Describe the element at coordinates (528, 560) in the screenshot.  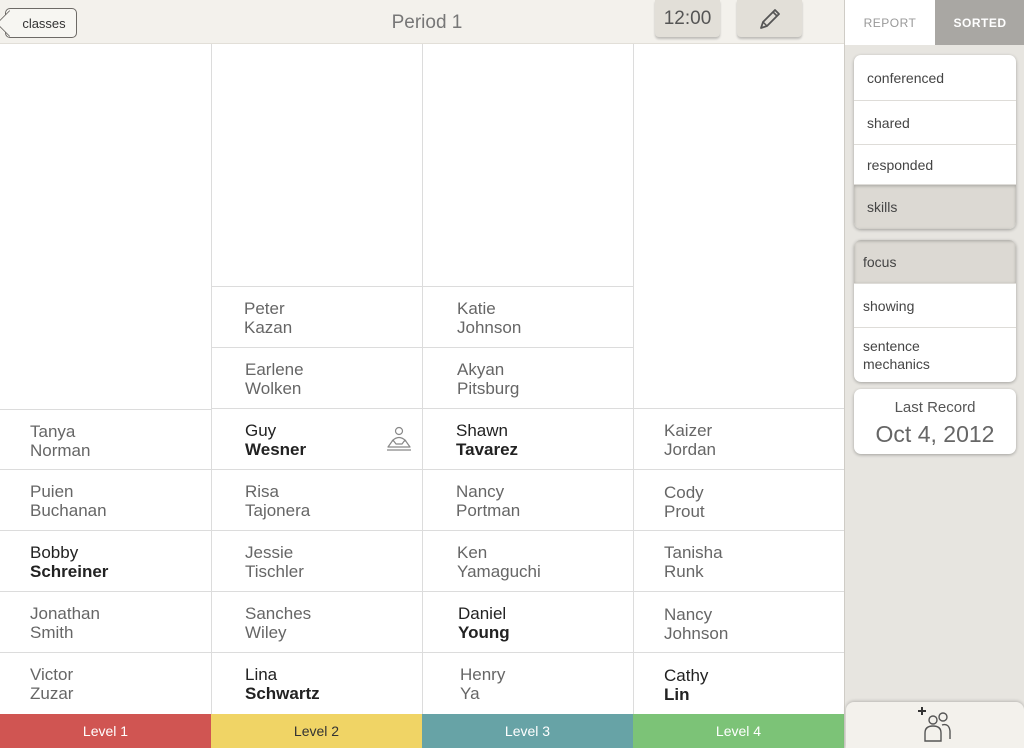
I see `student-card: Ken Yamaguchi` at that location.